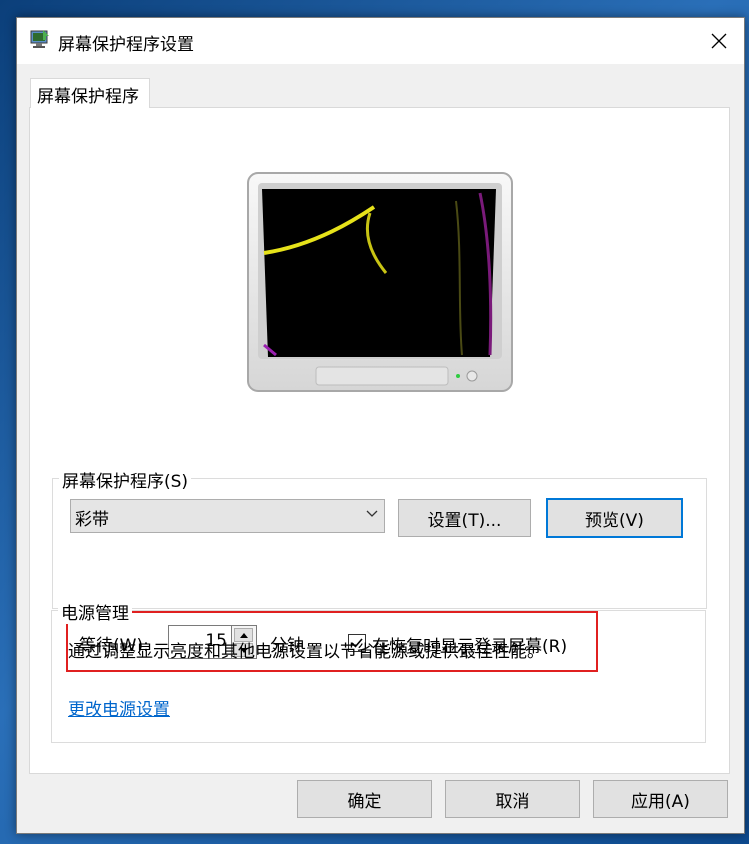  I want to click on tab-screensaver: 屏幕保护程序, so click(90, 93).